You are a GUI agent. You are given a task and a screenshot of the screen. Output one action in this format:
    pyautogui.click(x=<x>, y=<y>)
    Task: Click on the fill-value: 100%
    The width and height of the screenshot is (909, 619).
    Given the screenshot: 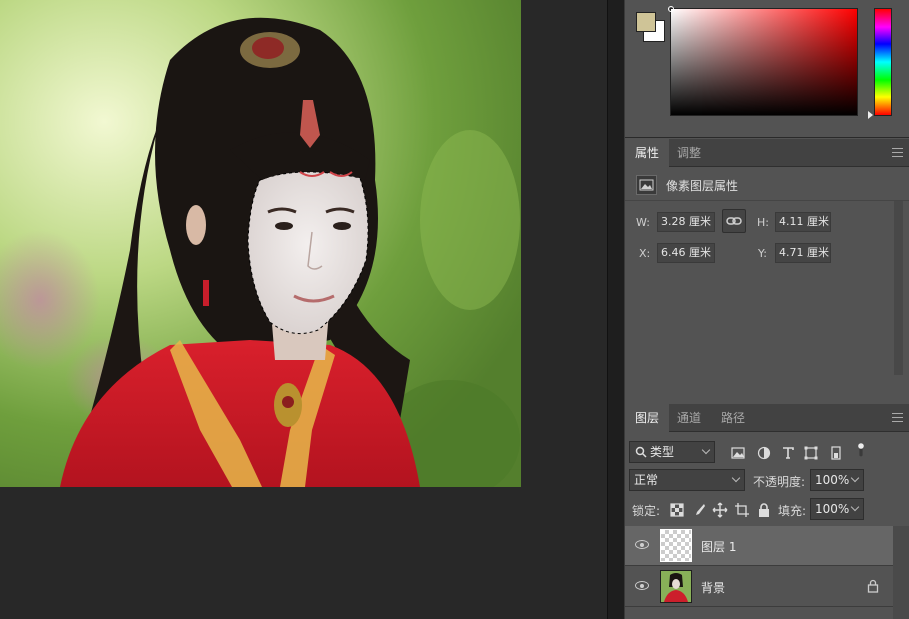 What is the action you would take?
    pyautogui.click(x=832, y=509)
    